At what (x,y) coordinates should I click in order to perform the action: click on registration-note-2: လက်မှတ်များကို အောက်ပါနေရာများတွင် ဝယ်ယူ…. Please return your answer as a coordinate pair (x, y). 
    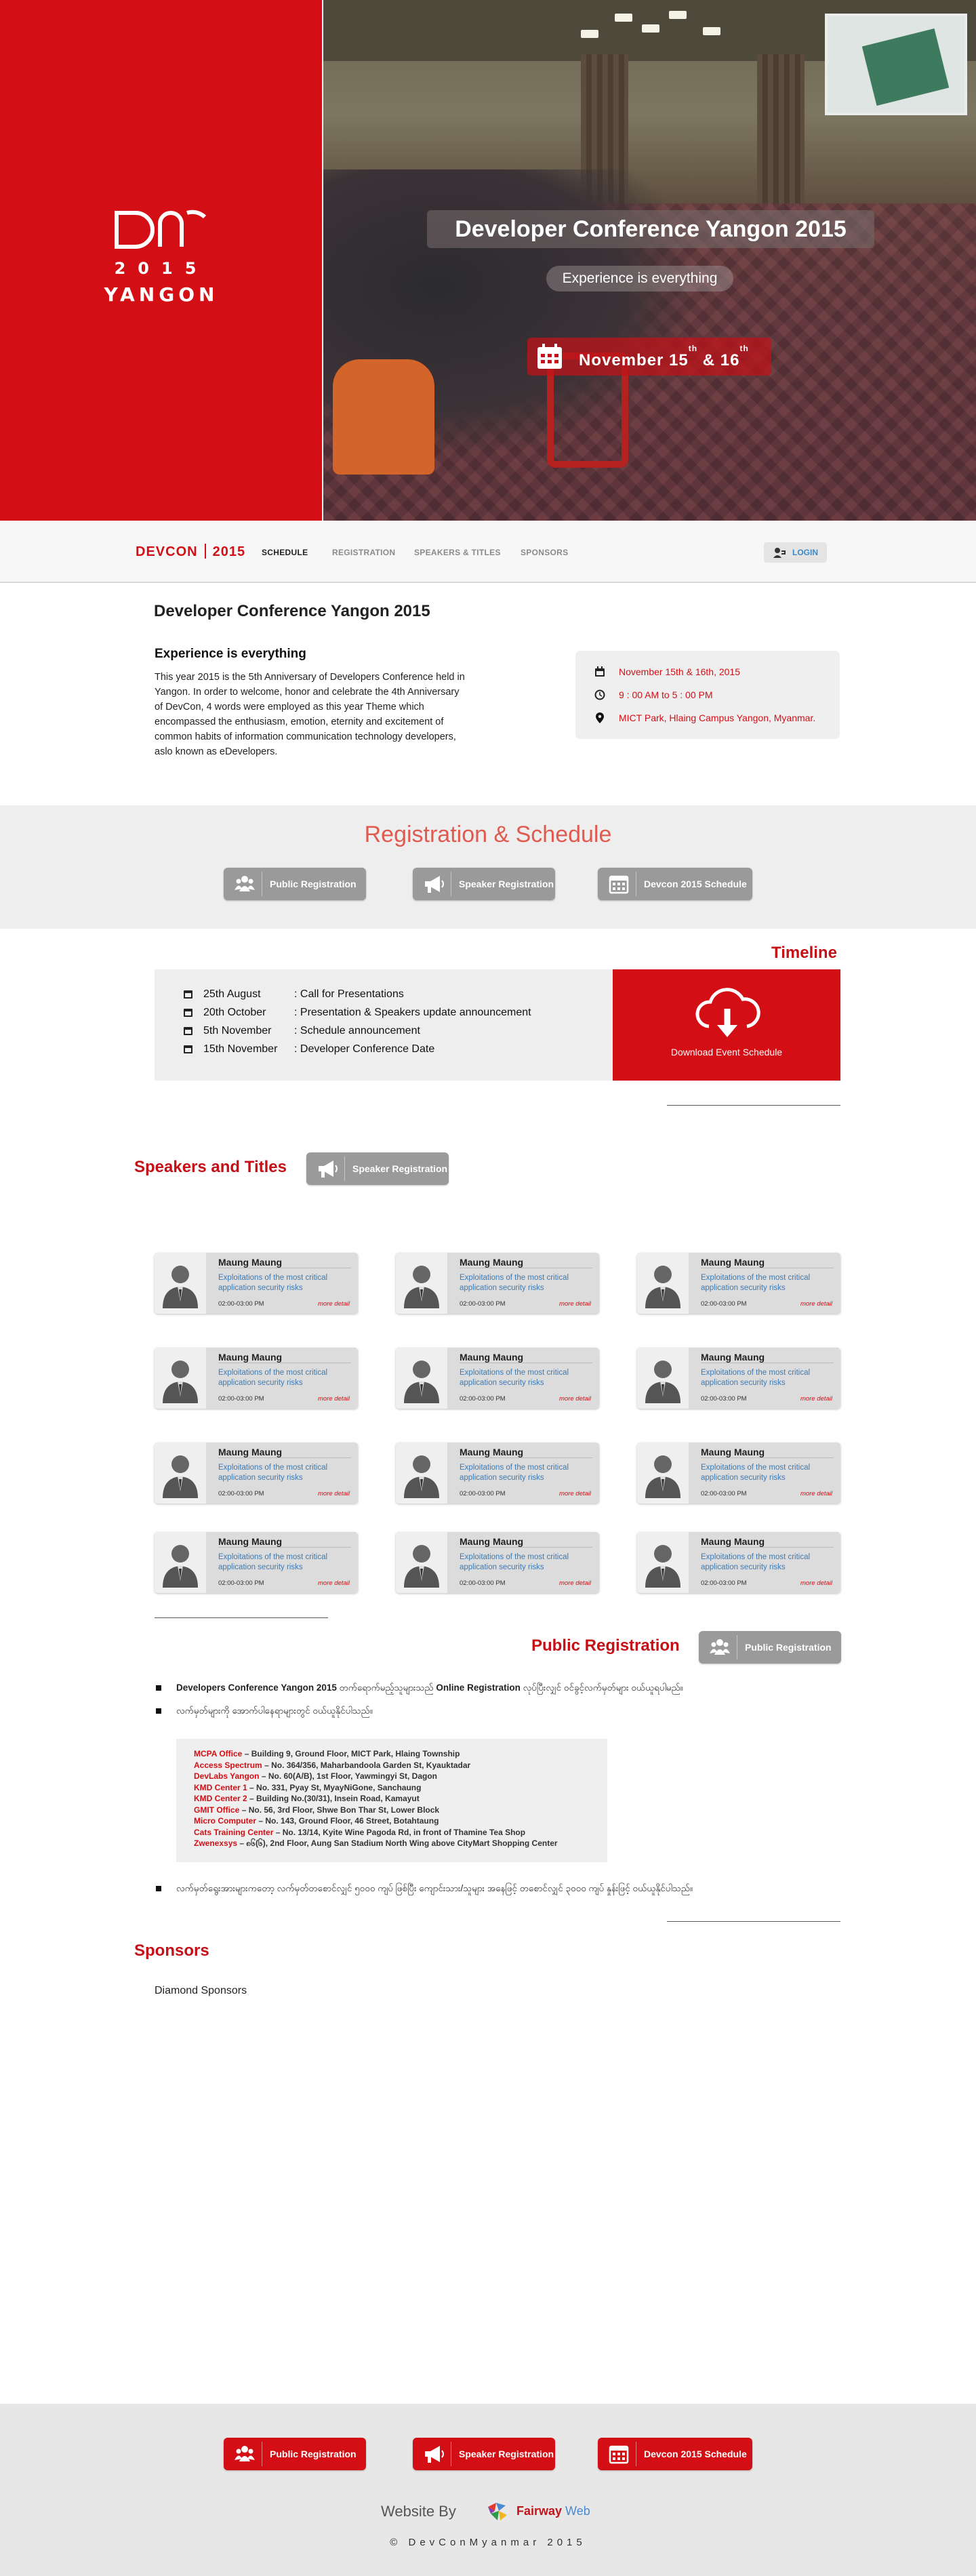
    Looking at the image, I should click on (265, 1711).